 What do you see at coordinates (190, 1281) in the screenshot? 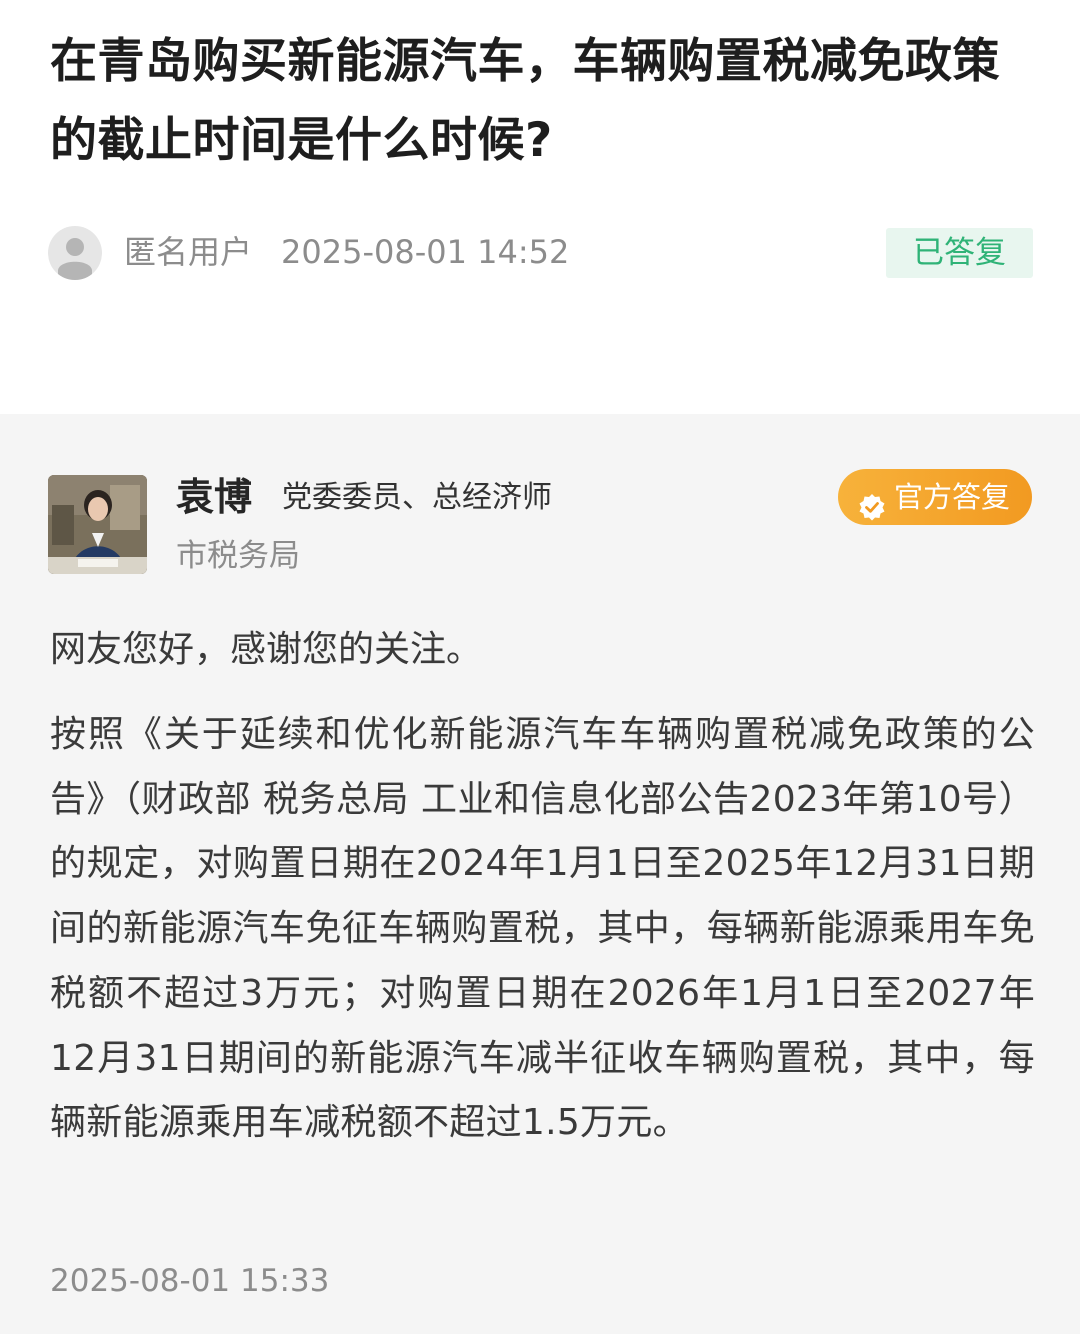
I see `answer-time: 2025-08-01 15:33` at bounding box center [190, 1281].